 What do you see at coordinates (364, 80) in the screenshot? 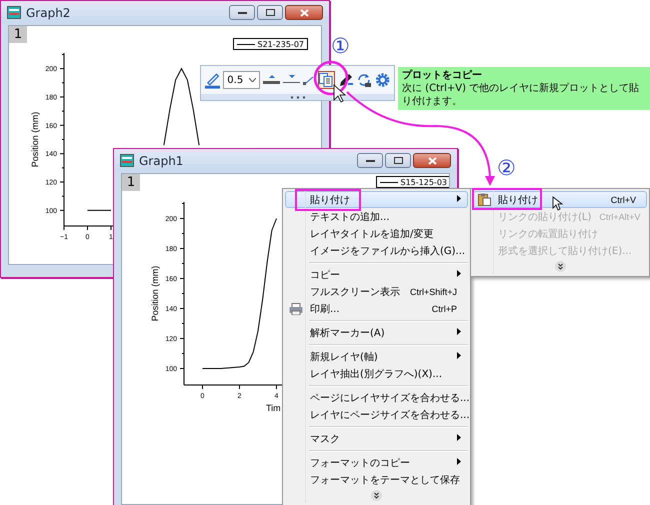
I see `rotate-arrows-icon` at bounding box center [364, 80].